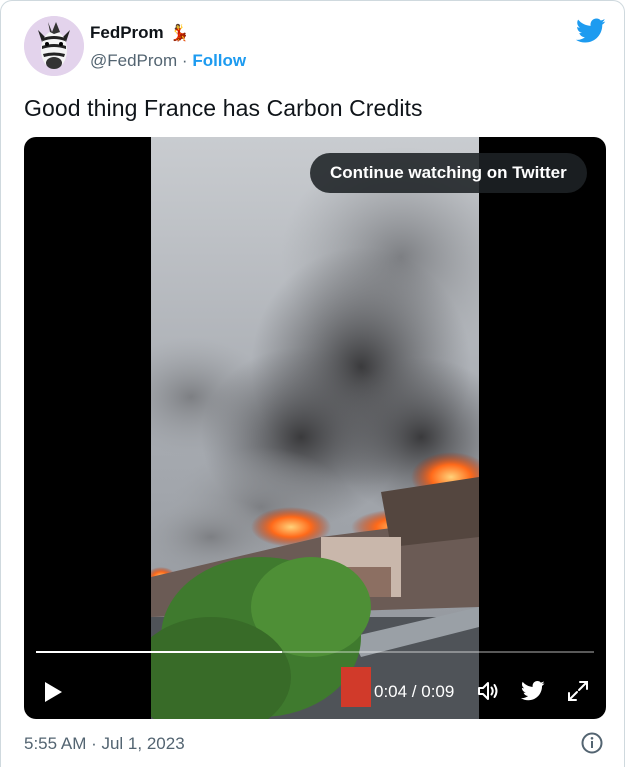 The height and width of the screenshot is (767, 627). Describe the element at coordinates (104, 744) in the screenshot. I see `tweet-timestamp: 5:55 AM · Jul 1, 2023` at that location.